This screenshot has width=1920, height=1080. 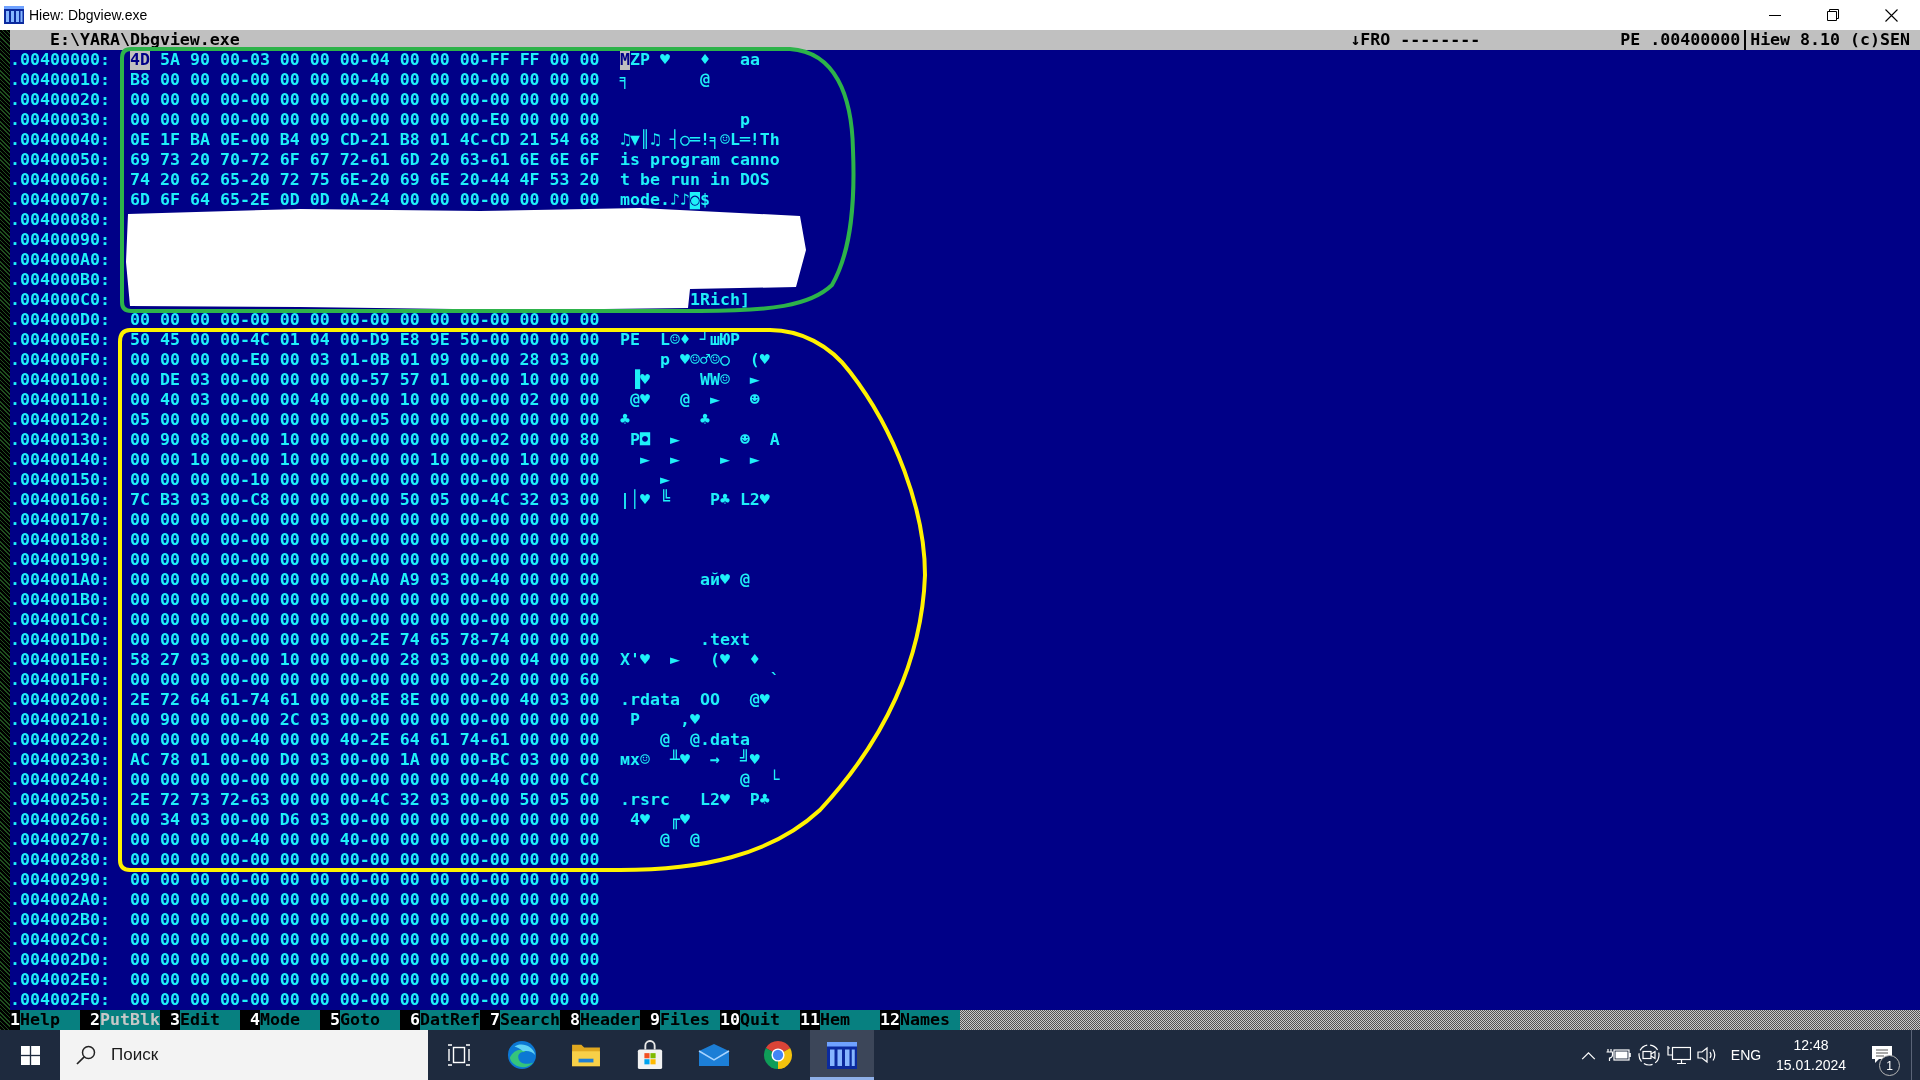 What do you see at coordinates (60, 300) in the screenshot?
I see `address-label: .004000C0:` at bounding box center [60, 300].